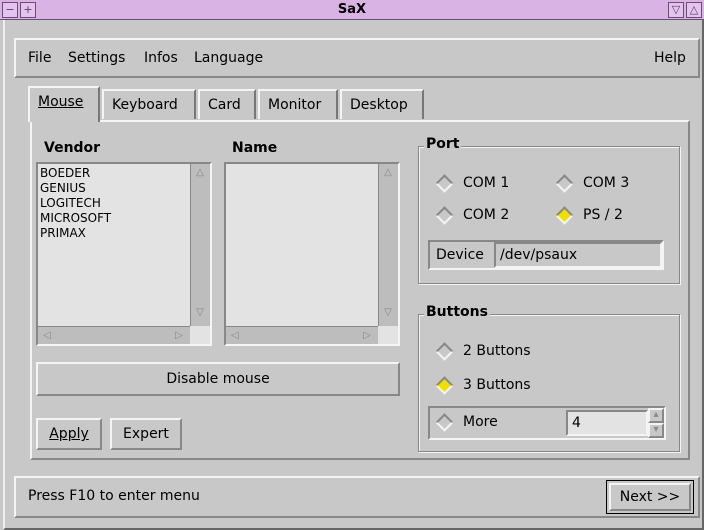  Describe the element at coordinates (606, 183) in the screenshot. I see `radio-com3-label: COM 3` at that location.